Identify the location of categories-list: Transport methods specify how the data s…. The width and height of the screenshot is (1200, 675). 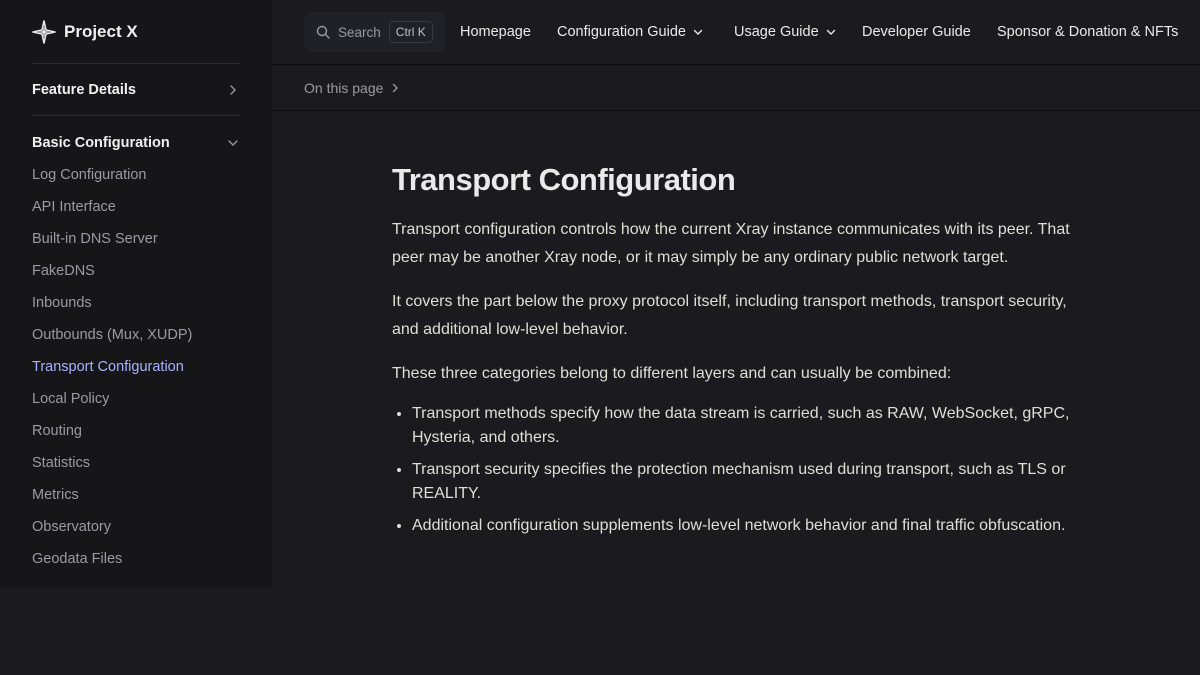
(737, 470).